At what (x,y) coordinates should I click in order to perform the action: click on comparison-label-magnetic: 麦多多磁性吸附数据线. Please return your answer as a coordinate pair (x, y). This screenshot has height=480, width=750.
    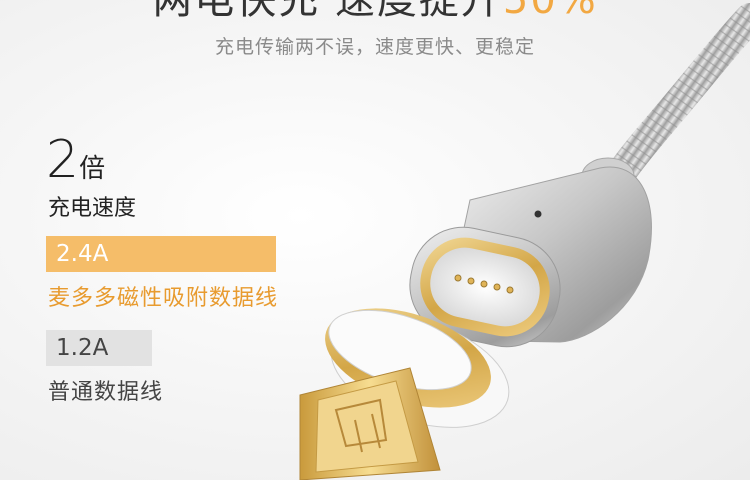
    Looking at the image, I should click on (163, 298).